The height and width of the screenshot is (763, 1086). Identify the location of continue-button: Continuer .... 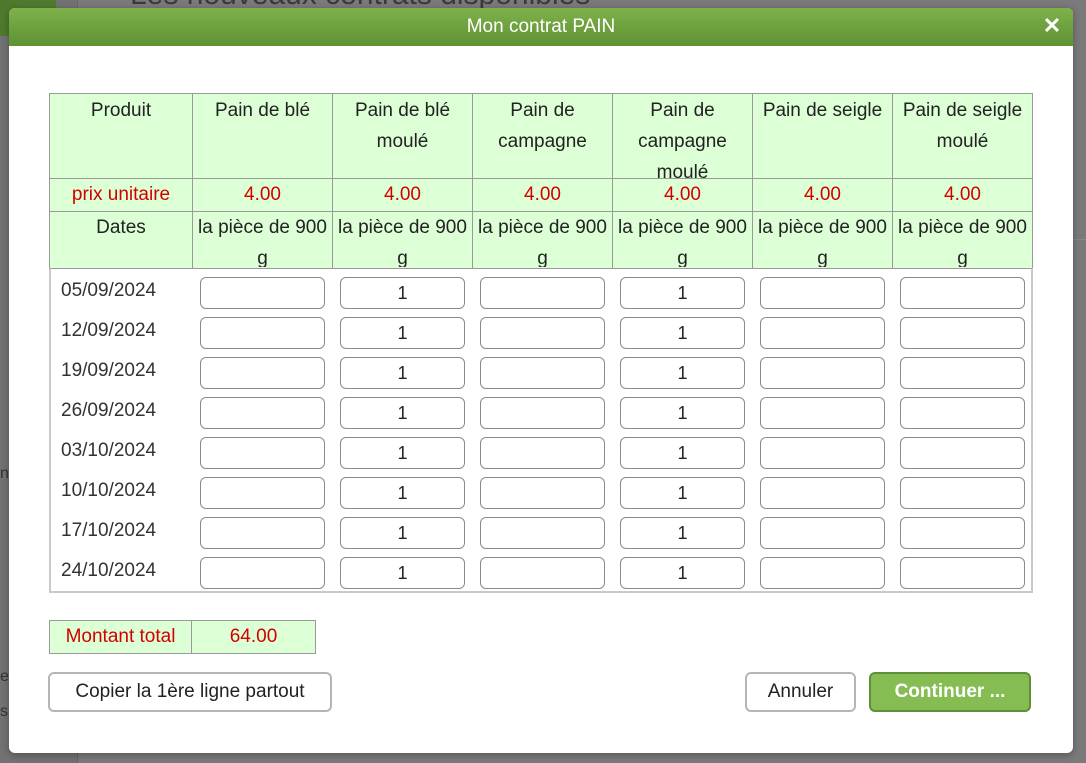
(950, 692).